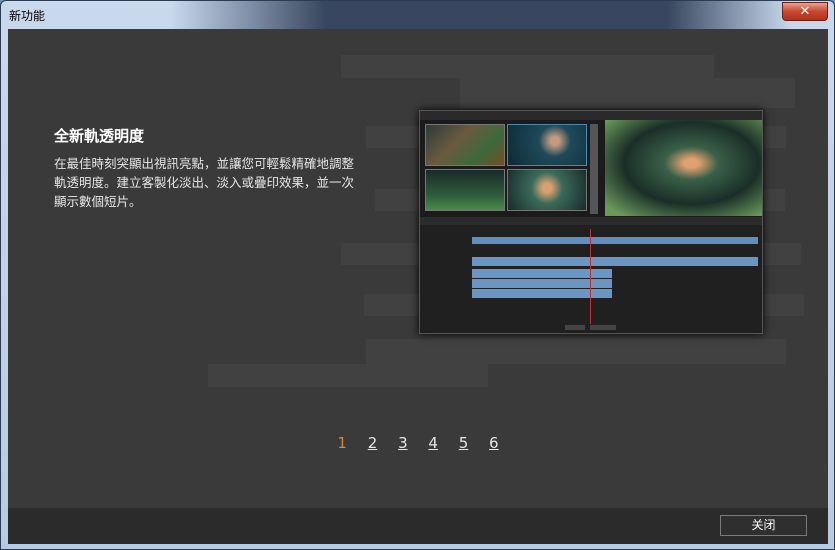 Image resolution: width=835 pixels, height=550 pixels. Describe the element at coordinates (418, 445) in the screenshot. I see `page-navigation: 1 2 3 4 5 6` at that location.